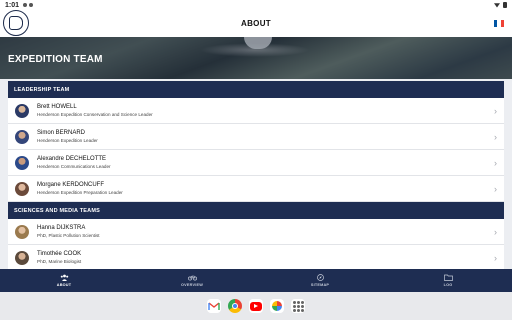 The width and height of the screenshot is (512, 320). What do you see at coordinates (74, 166) in the screenshot?
I see `member-role: Henderson Communications Leader` at bounding box center [74, 166].